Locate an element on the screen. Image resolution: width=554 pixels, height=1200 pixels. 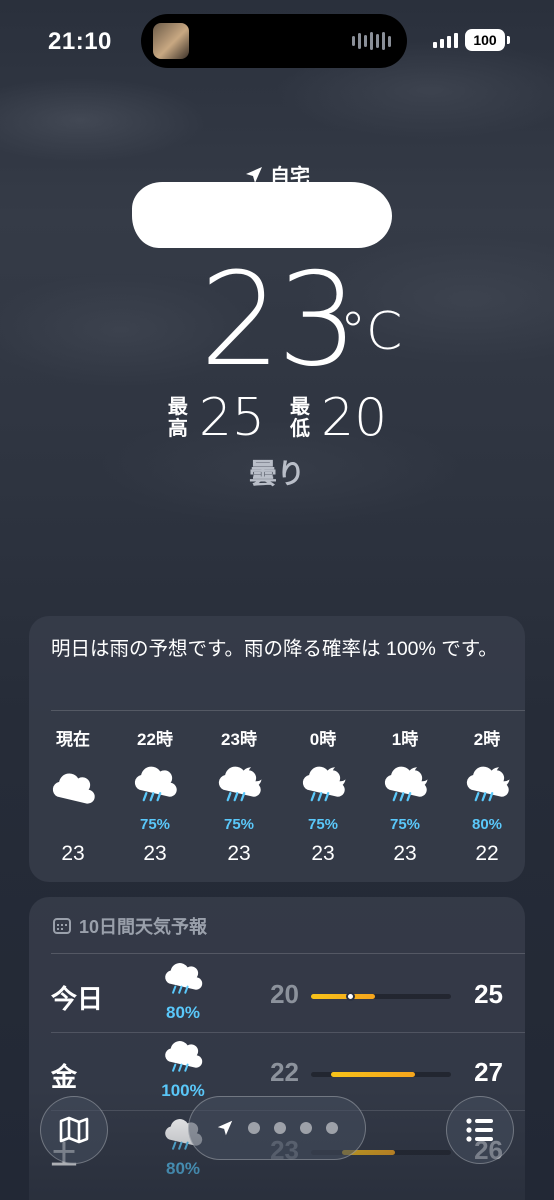
hour-item: 23時 75% 23 is located at coordinates (239, 797).